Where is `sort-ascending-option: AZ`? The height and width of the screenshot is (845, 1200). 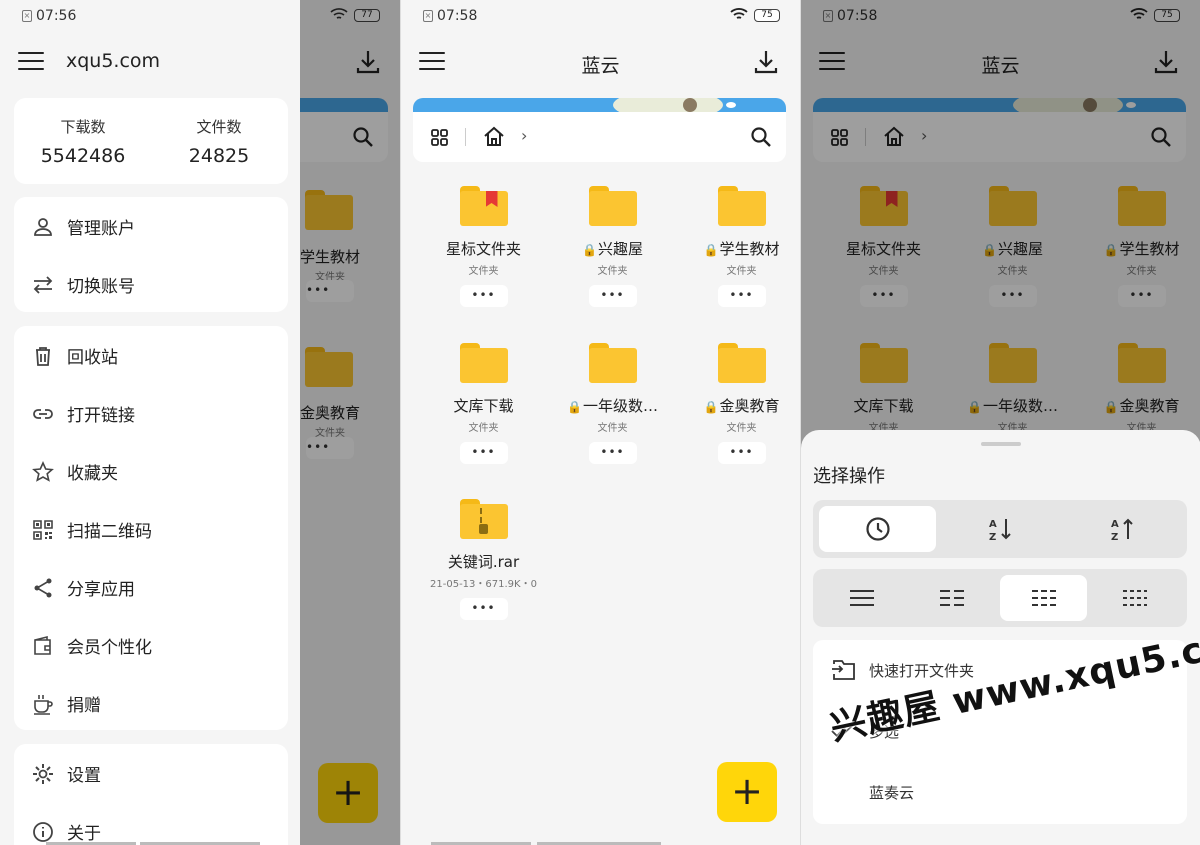 sort-ascending-option: AZ is located at coordinates (999, 529).